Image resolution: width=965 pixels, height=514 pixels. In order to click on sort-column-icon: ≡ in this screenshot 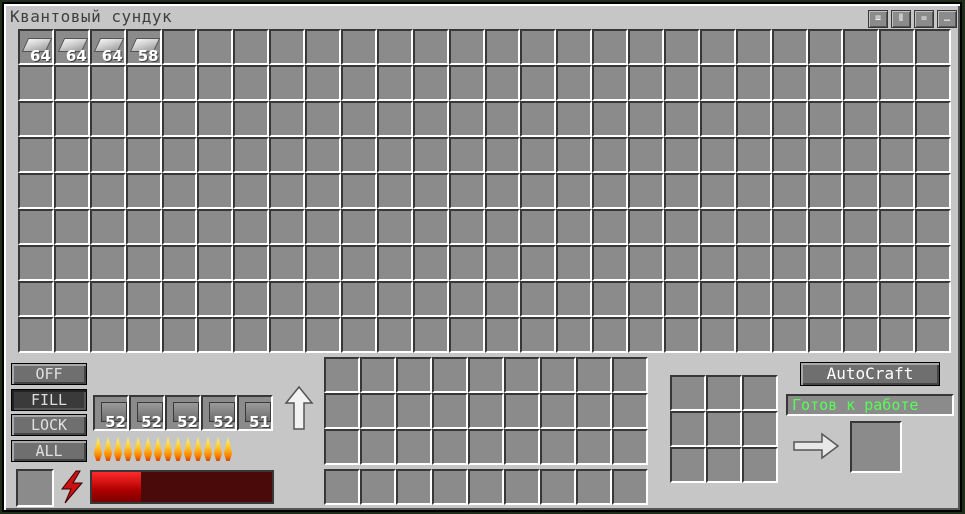, I will do `click(878, 19)`.